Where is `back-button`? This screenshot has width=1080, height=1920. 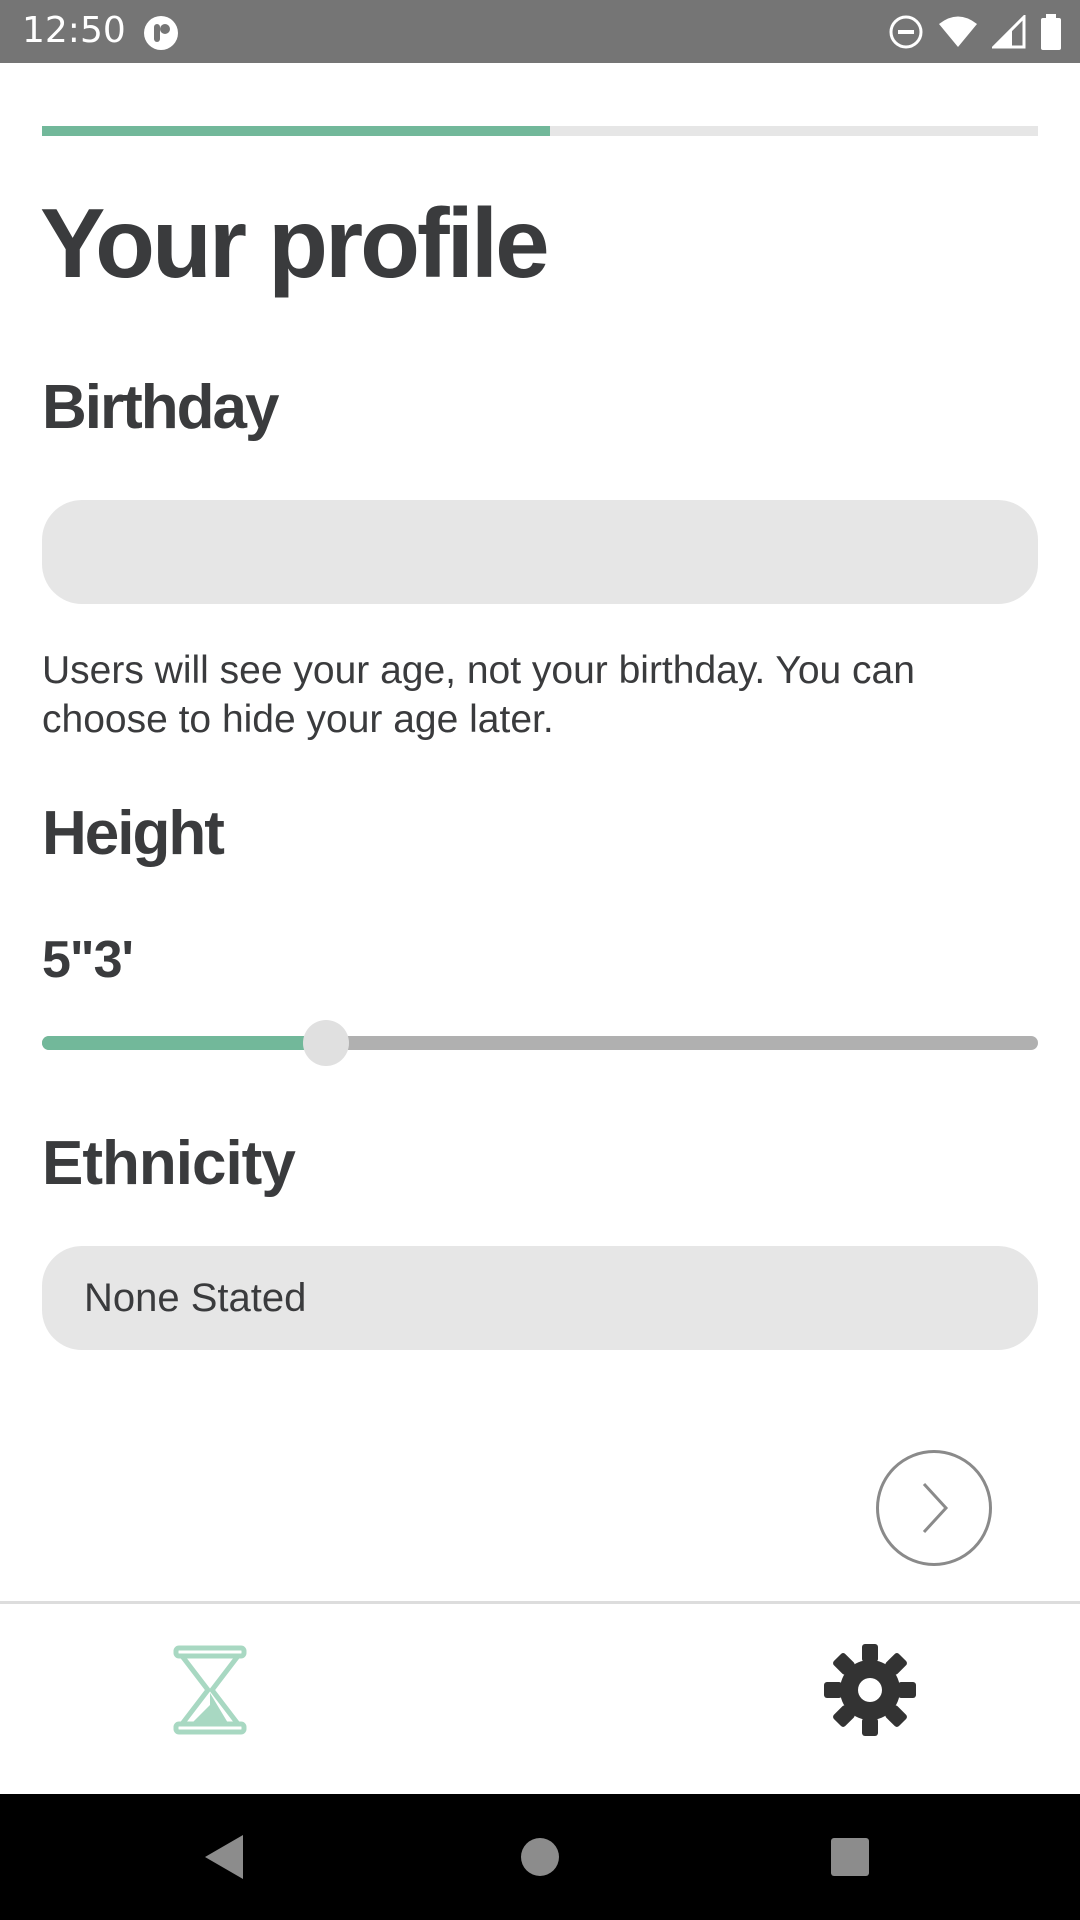
back-button is located at coordinates (224, 1857).